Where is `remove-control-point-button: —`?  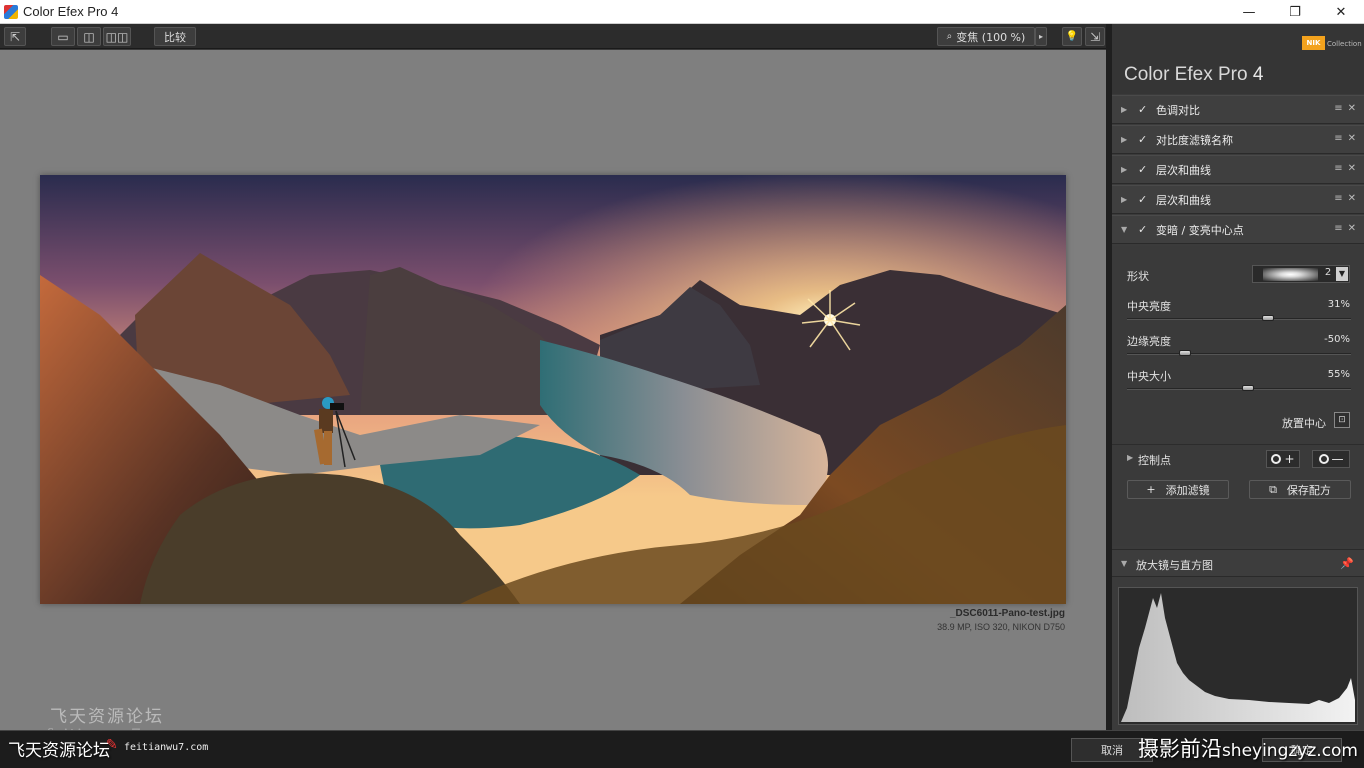
remove-control-point-button: — is located at coordinates (1331, 459).